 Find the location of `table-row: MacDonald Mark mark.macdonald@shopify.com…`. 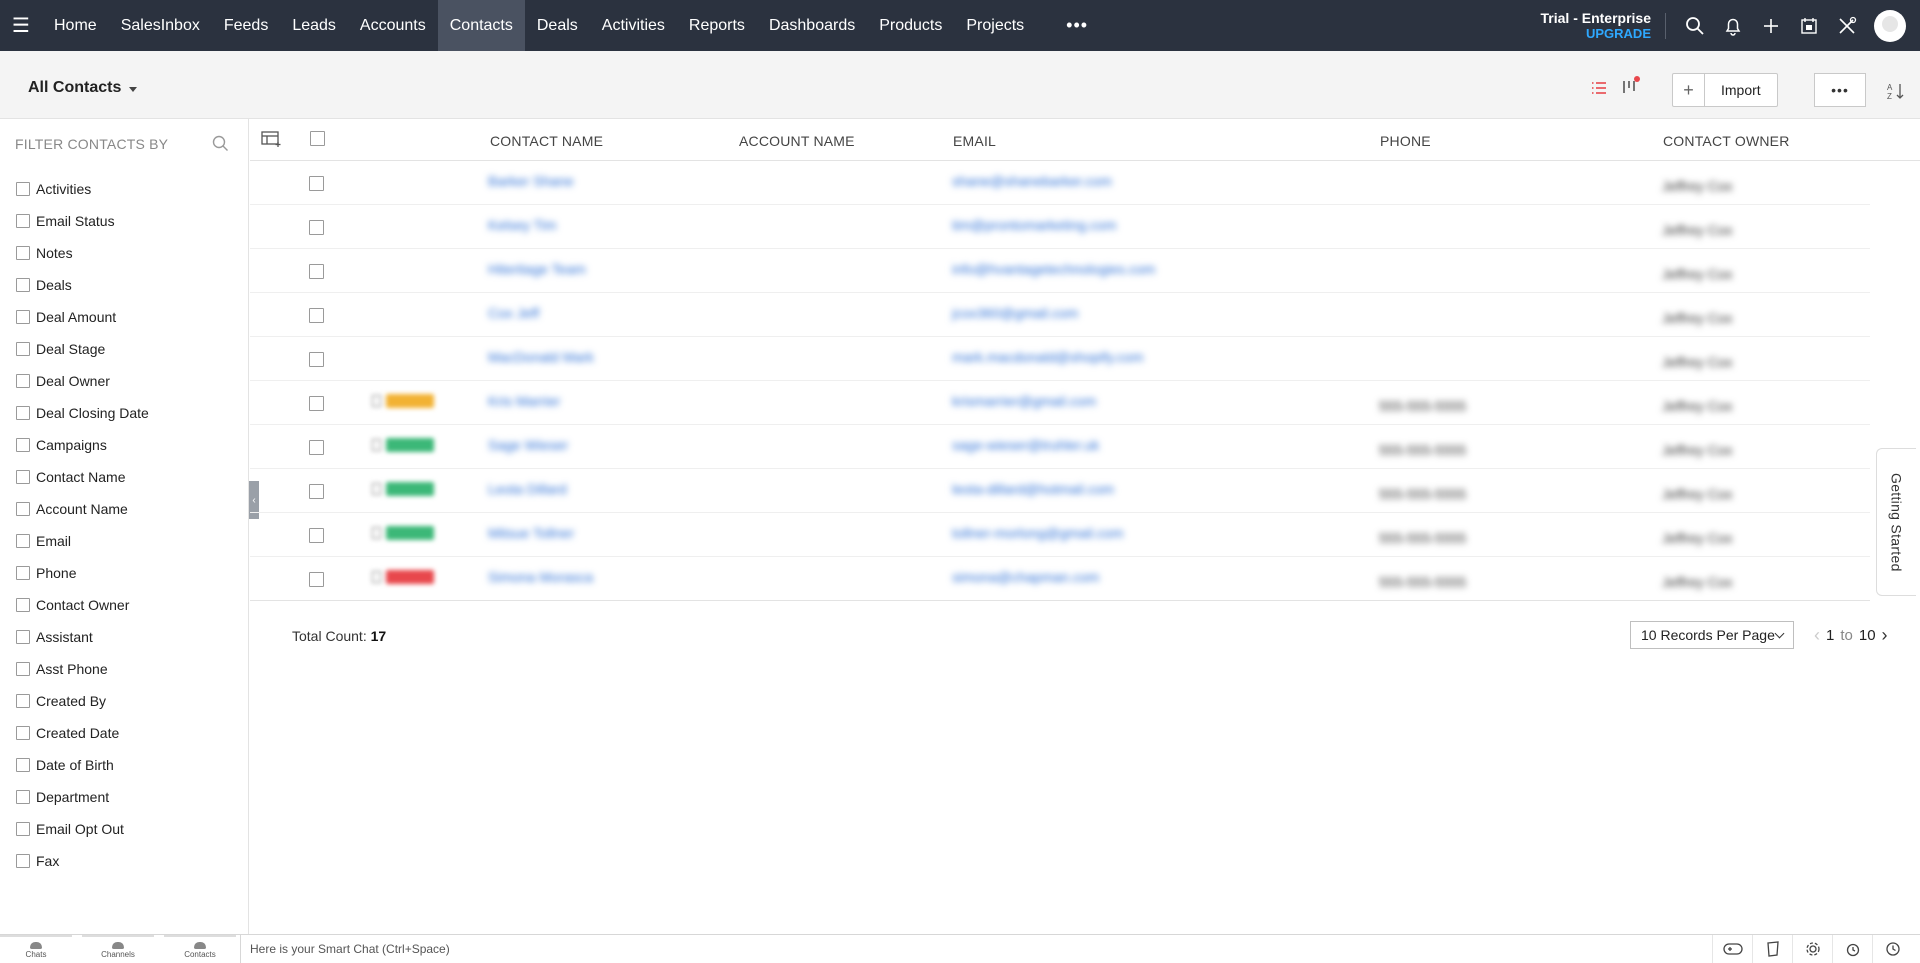

table-row: MacDonald Mark mark.macdonald@shopify.com… is located at coordinates (1060, 359).